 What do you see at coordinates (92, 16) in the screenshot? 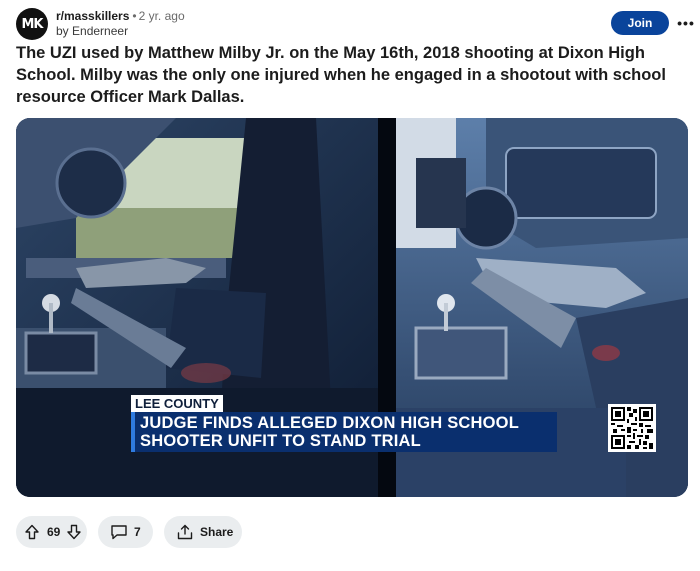
I see `subreddit-link: r/masskillers` at bounding box center [92, 16].